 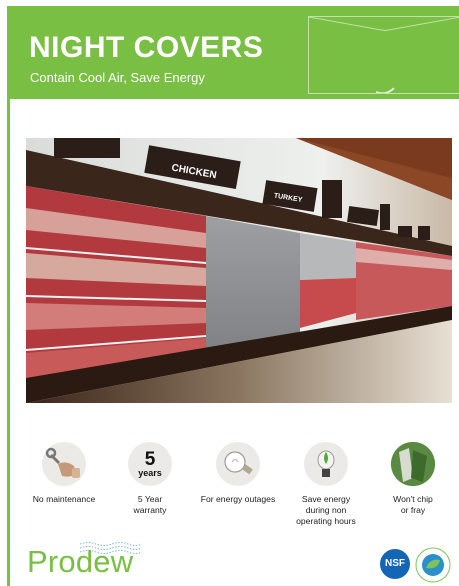 I want to click on envelope-outline-icon, so click(x=383, y=55).